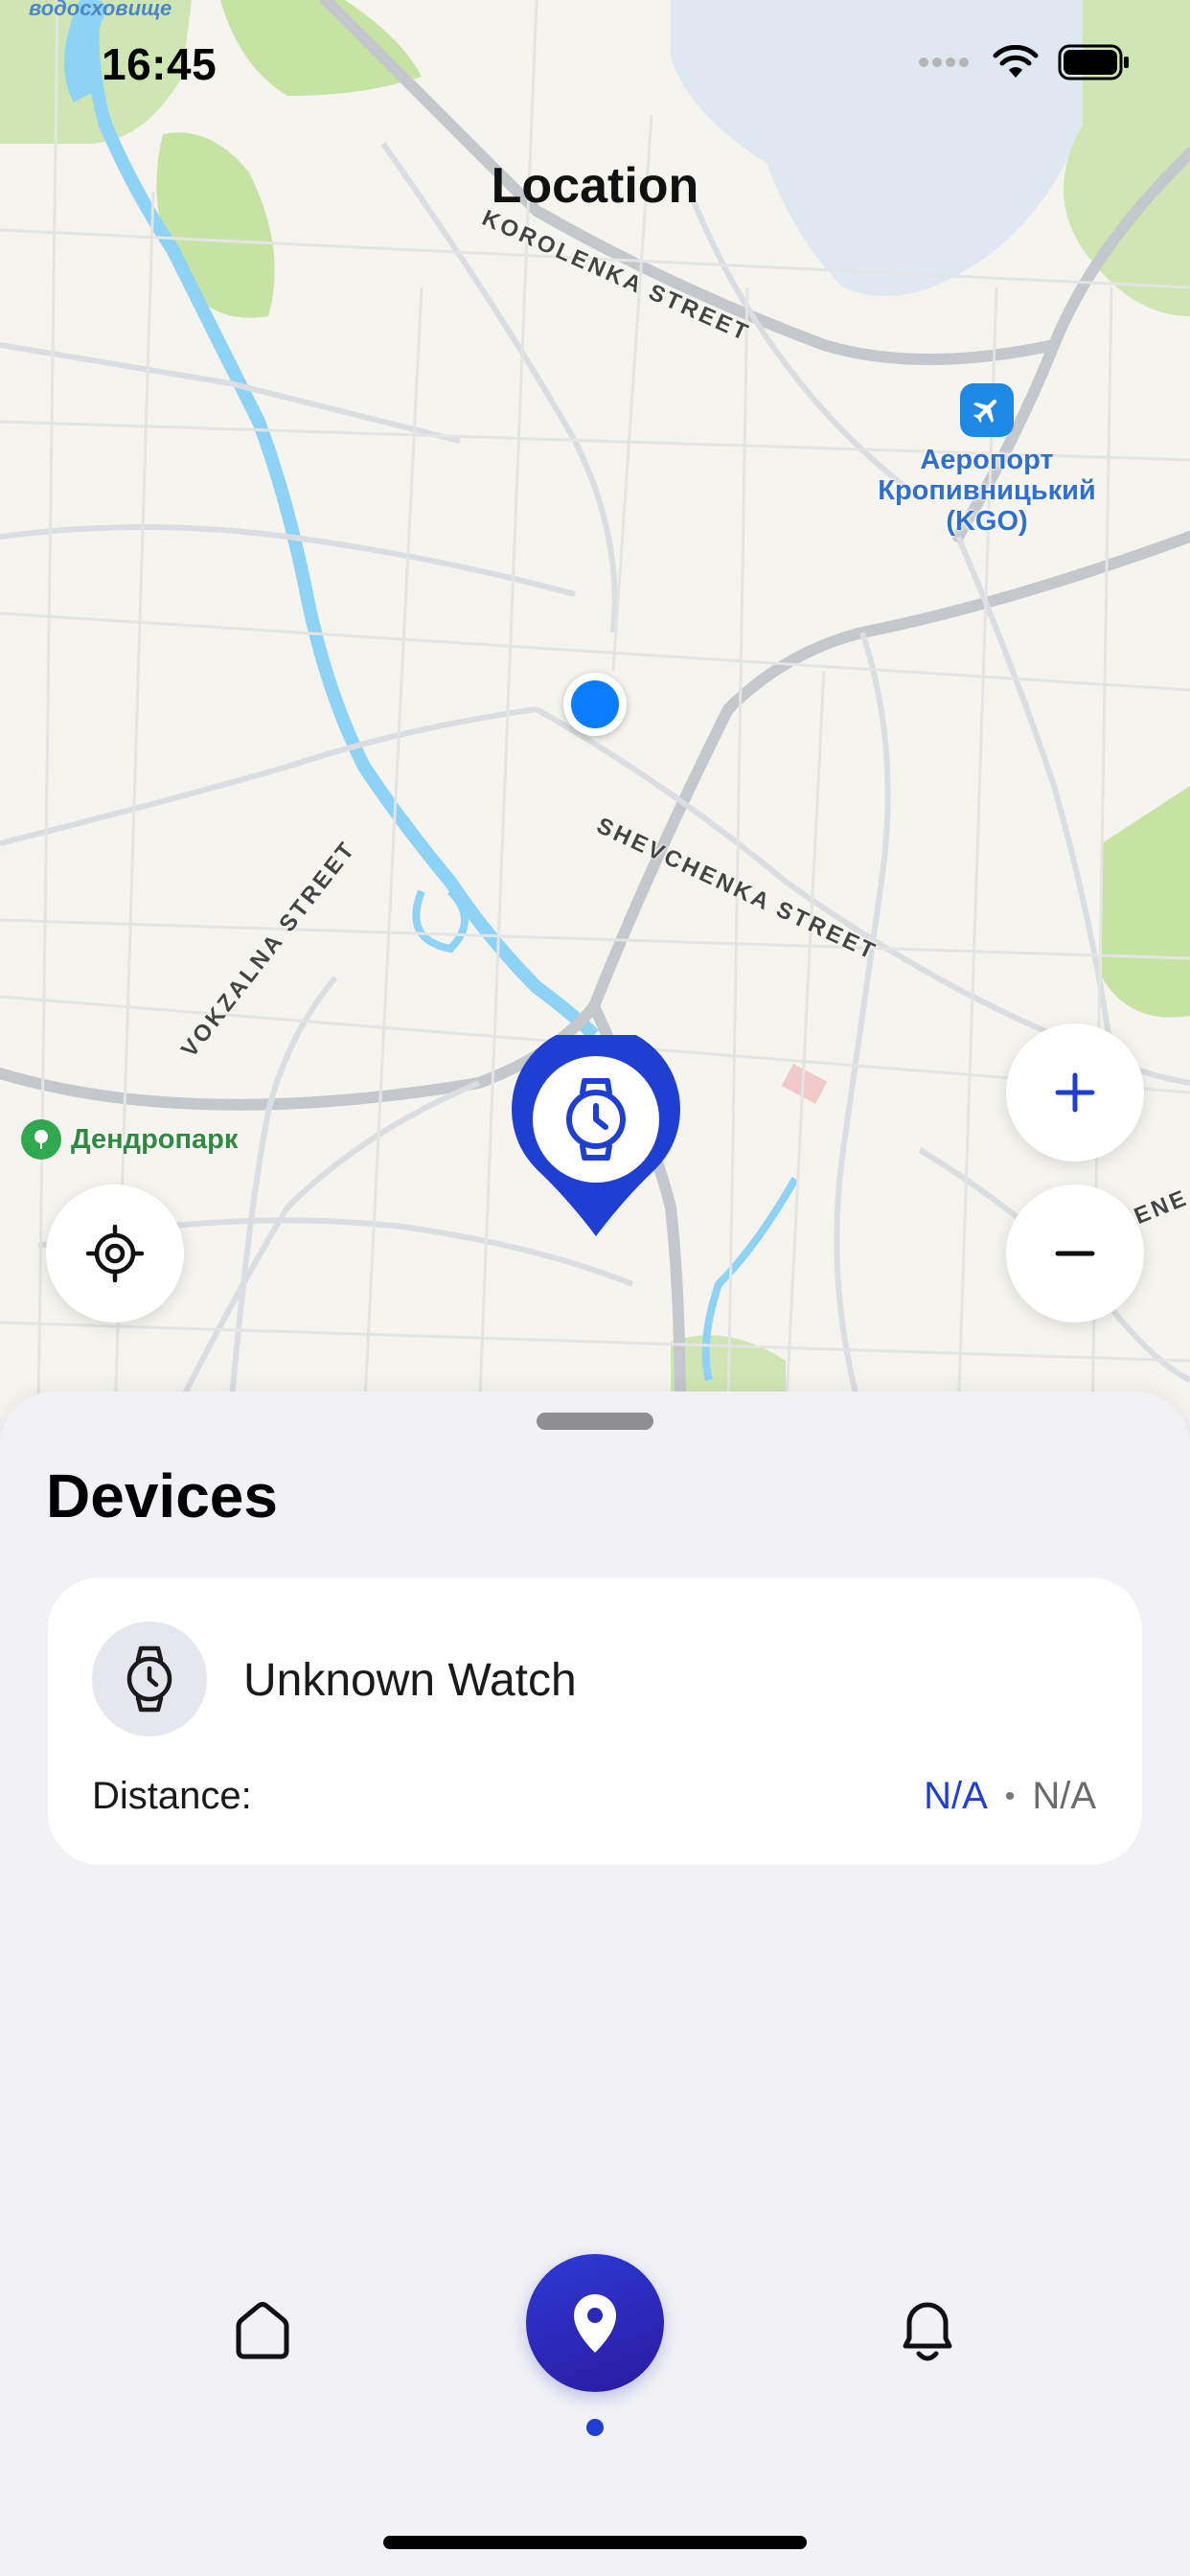 This screenshot has height=2576, width=1190. What do you see at coordinates (410, 1680) in the screenshot?
I see `device-name: Unknown Watch` at bounding box center [410, 1680].